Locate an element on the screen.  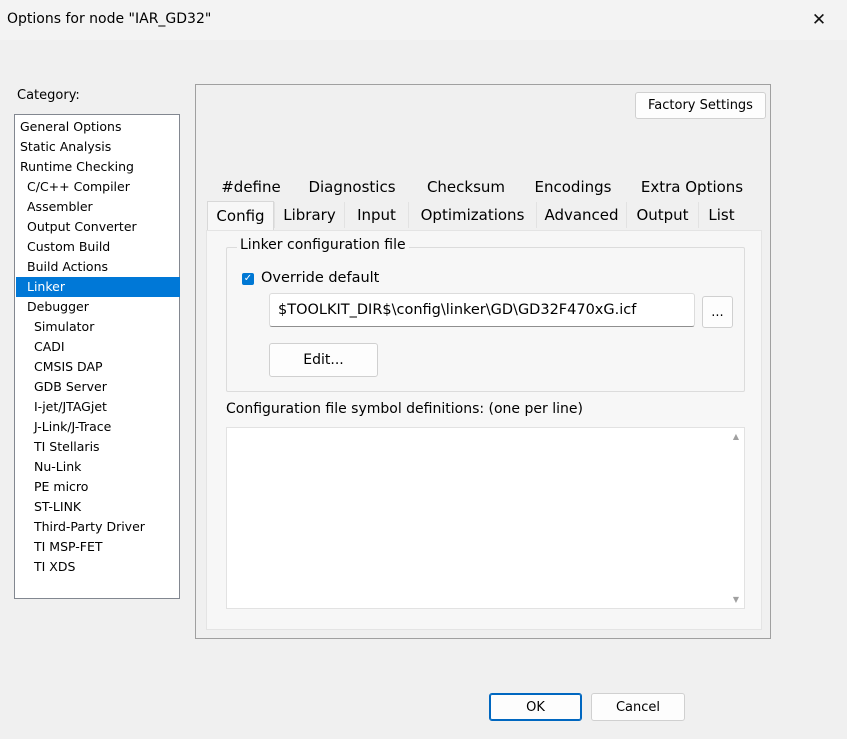
category-item-ti-xds: TI XDS is located at coordinates (98, 567).